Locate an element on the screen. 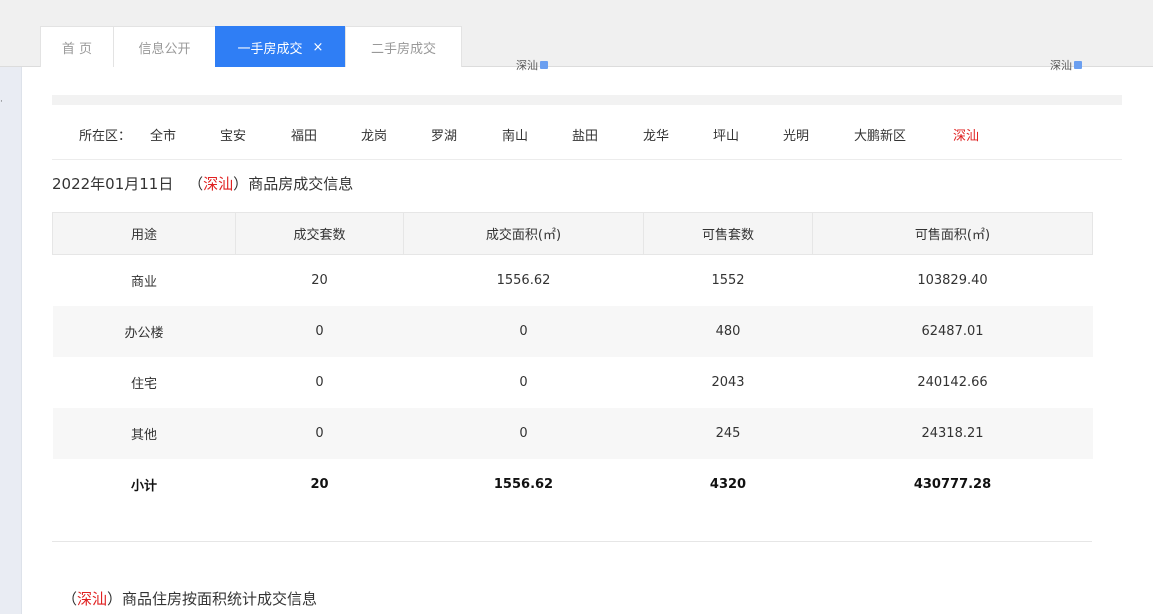 The image size is (1153, 614). table-cell: 办公楼 is located at coordinates (144, 331).